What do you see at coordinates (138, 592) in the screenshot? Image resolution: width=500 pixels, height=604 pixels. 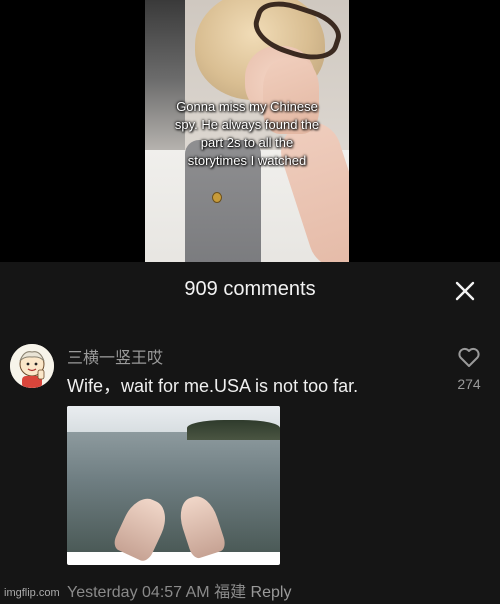 I see `comment-timestamp: Yesterday 04:57 AM` at bounding box center [138, 592].